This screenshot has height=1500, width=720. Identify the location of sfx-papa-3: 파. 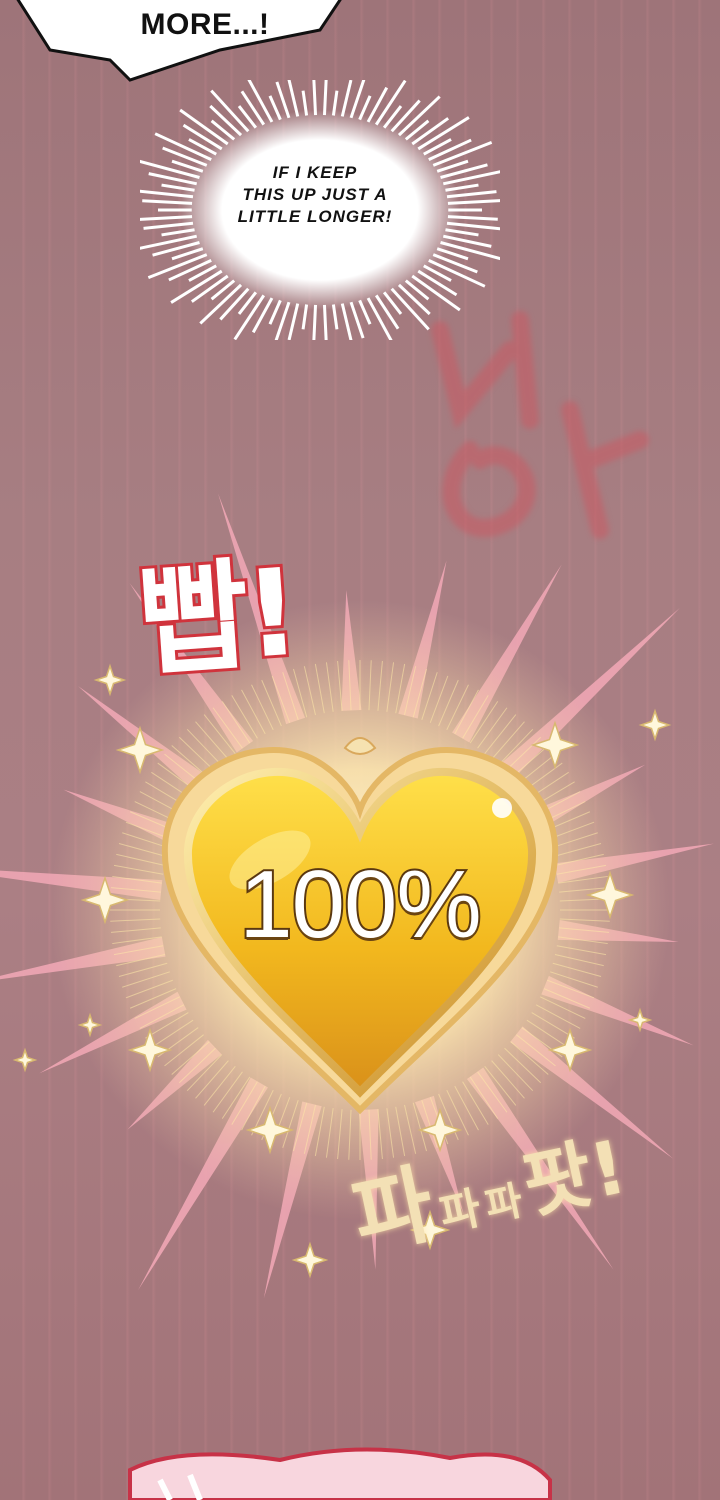
(504, 1204).